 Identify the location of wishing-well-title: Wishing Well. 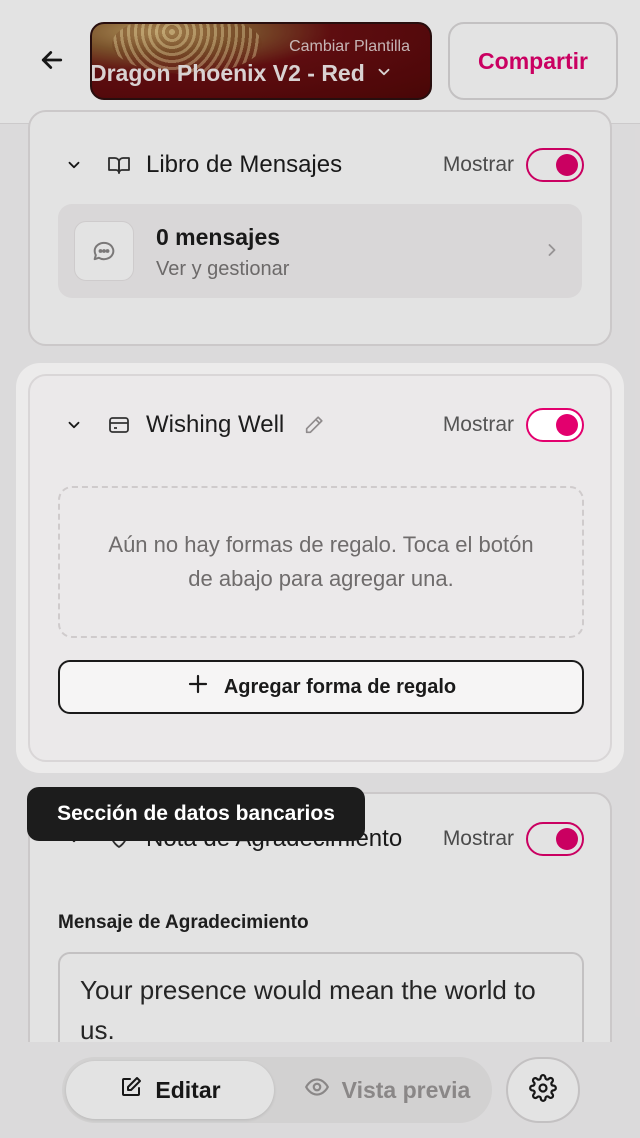
(215, 424).